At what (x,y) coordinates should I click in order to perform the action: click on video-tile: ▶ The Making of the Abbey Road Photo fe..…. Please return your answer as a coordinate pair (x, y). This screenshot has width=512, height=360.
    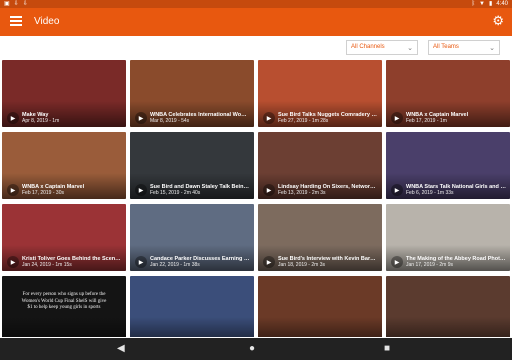
    Looking at the image, I should click on (448, 237).